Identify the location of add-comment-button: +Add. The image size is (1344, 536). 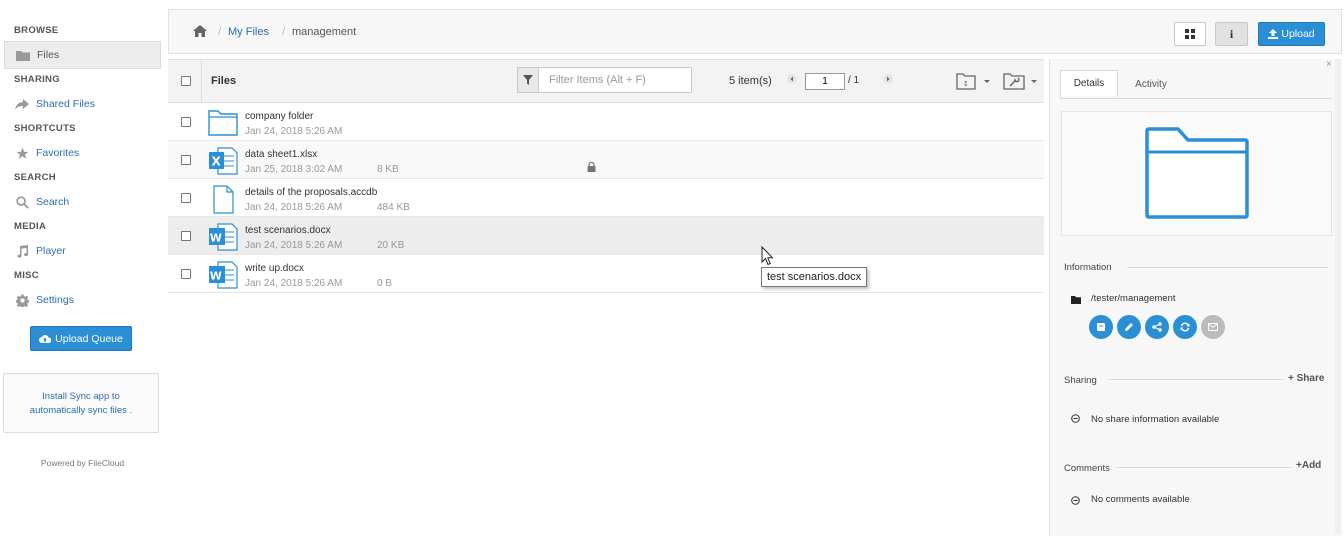
(1308, 465).